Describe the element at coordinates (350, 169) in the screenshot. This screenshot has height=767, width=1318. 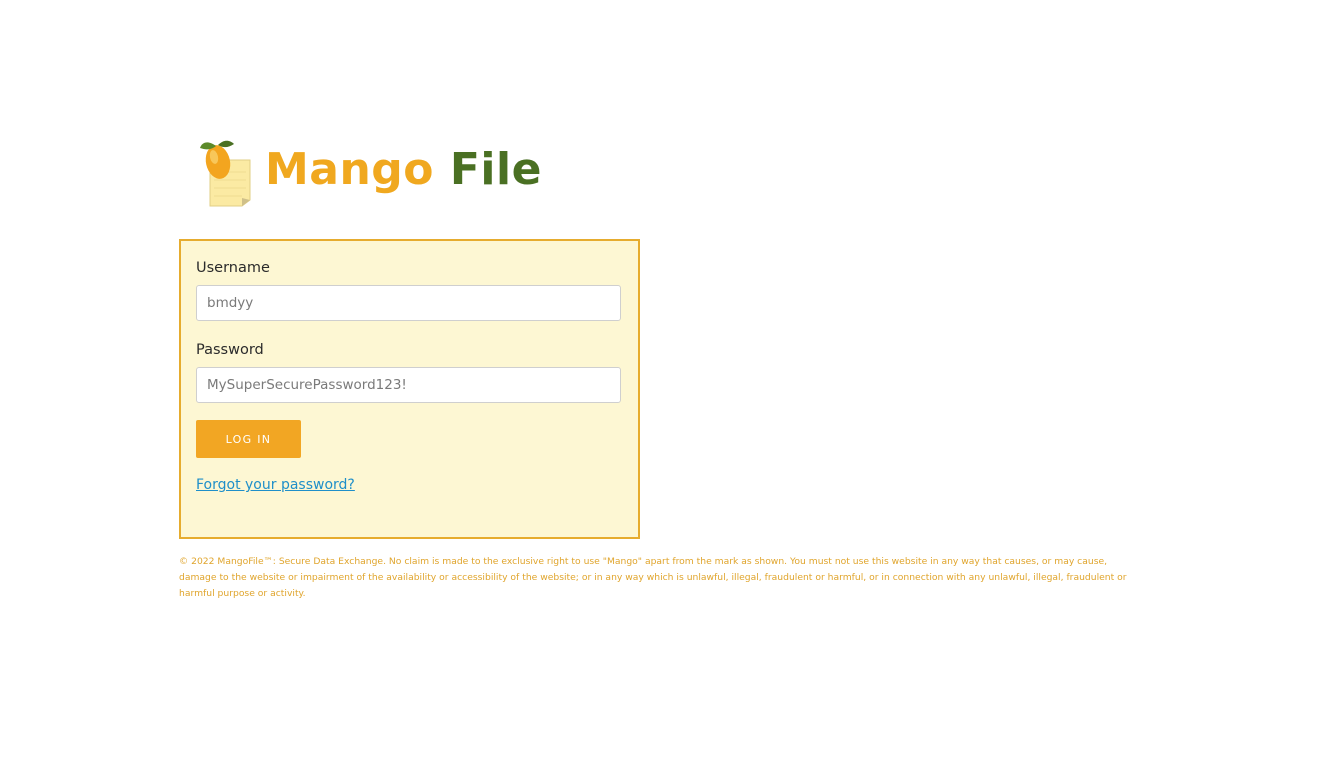
I see `logo-word-mango: Mango` at that location.